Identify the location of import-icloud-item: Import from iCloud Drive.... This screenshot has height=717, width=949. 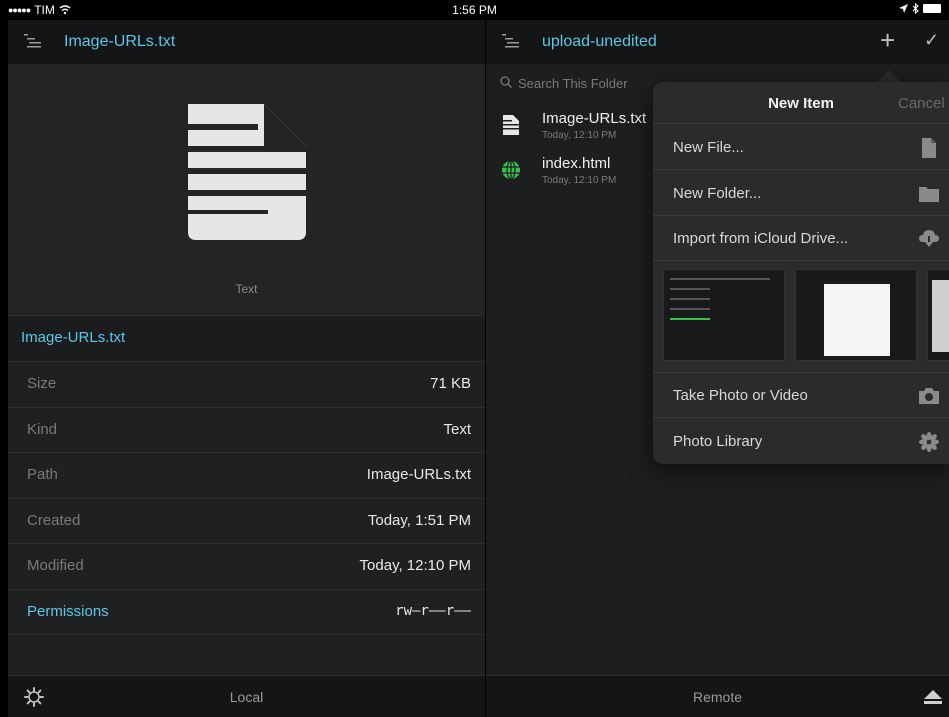
(801, 238).